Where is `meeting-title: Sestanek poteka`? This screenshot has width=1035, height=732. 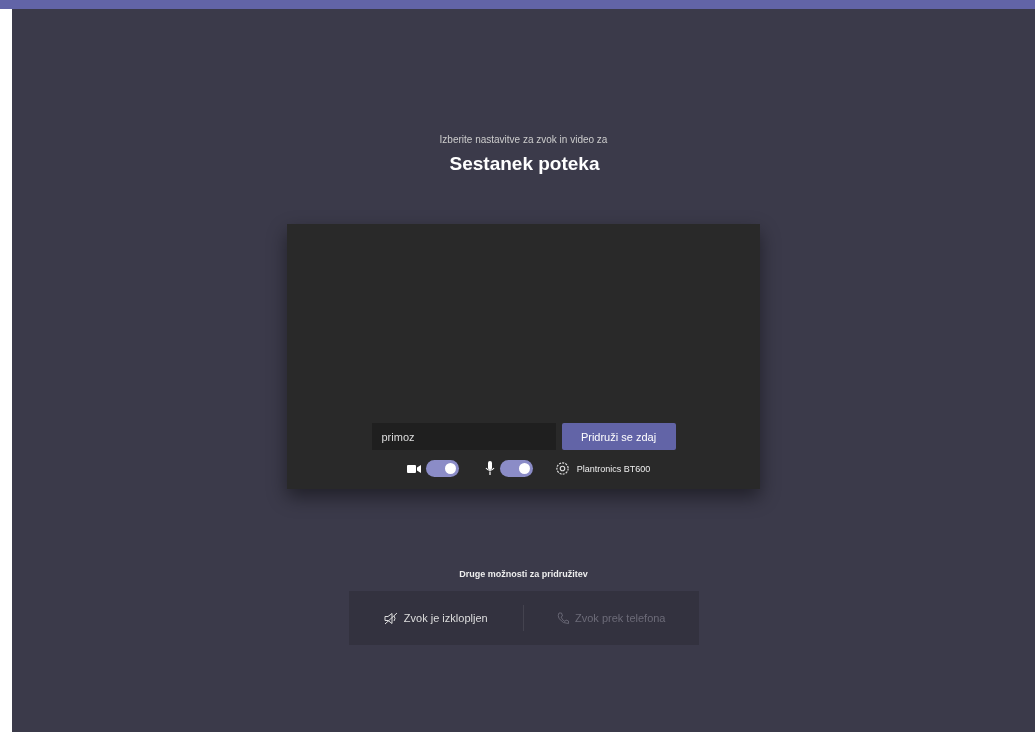 meeting-title: Sestanek poteka is located at coordinates (524, 164).